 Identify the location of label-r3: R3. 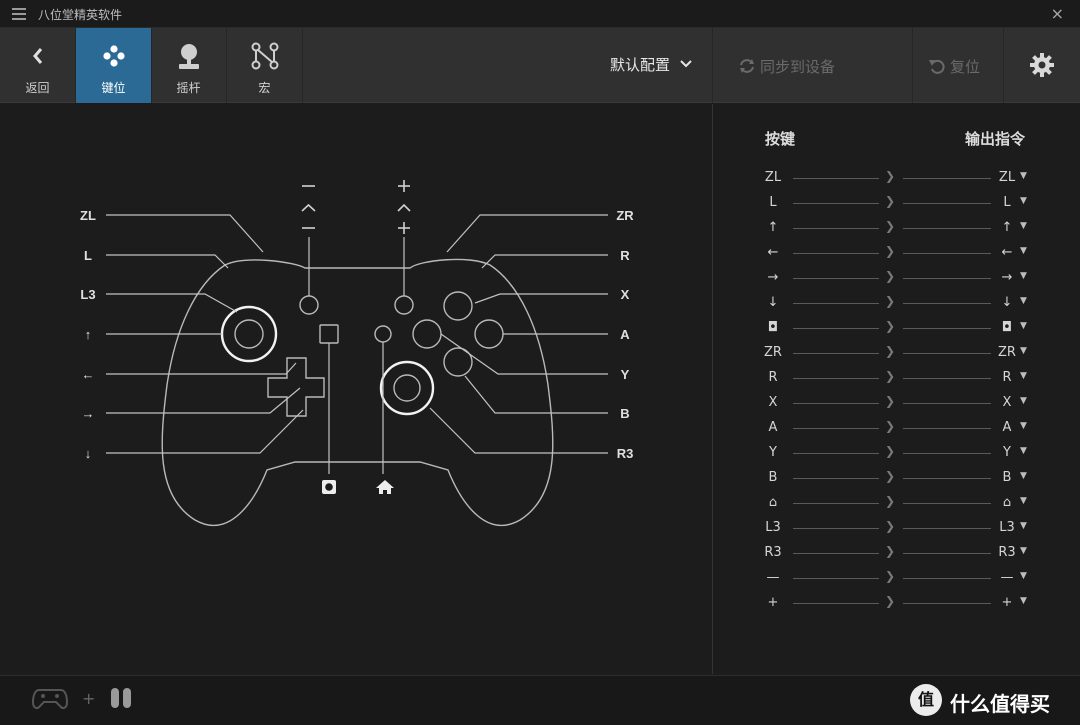
(625, 453).